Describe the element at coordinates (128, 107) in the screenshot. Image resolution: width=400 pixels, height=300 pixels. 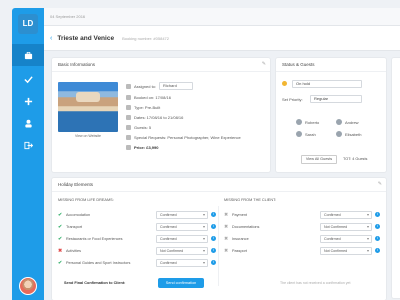
I see `tag-icon` at that location.